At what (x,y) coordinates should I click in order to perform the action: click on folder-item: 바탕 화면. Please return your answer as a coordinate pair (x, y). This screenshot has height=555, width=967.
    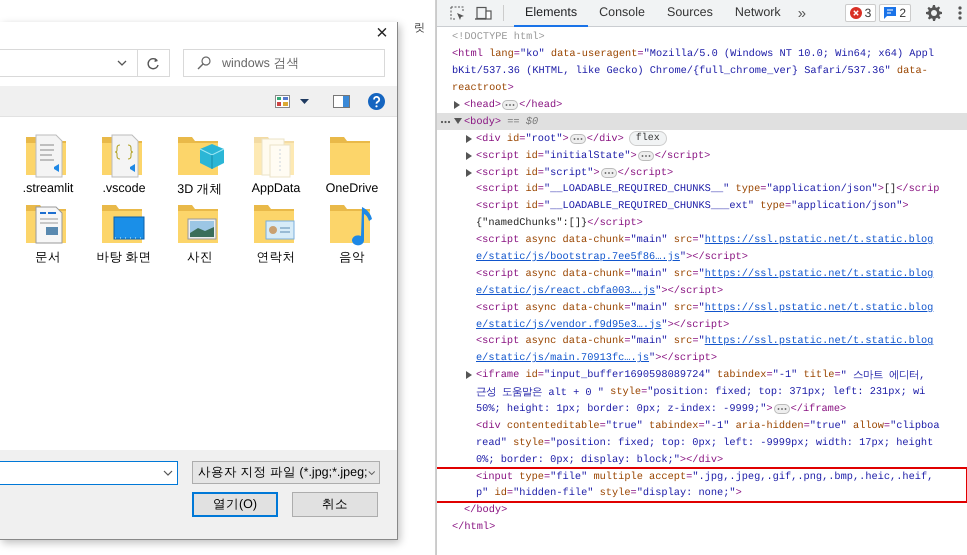
    Looking at the image, I should click on (124, 233).